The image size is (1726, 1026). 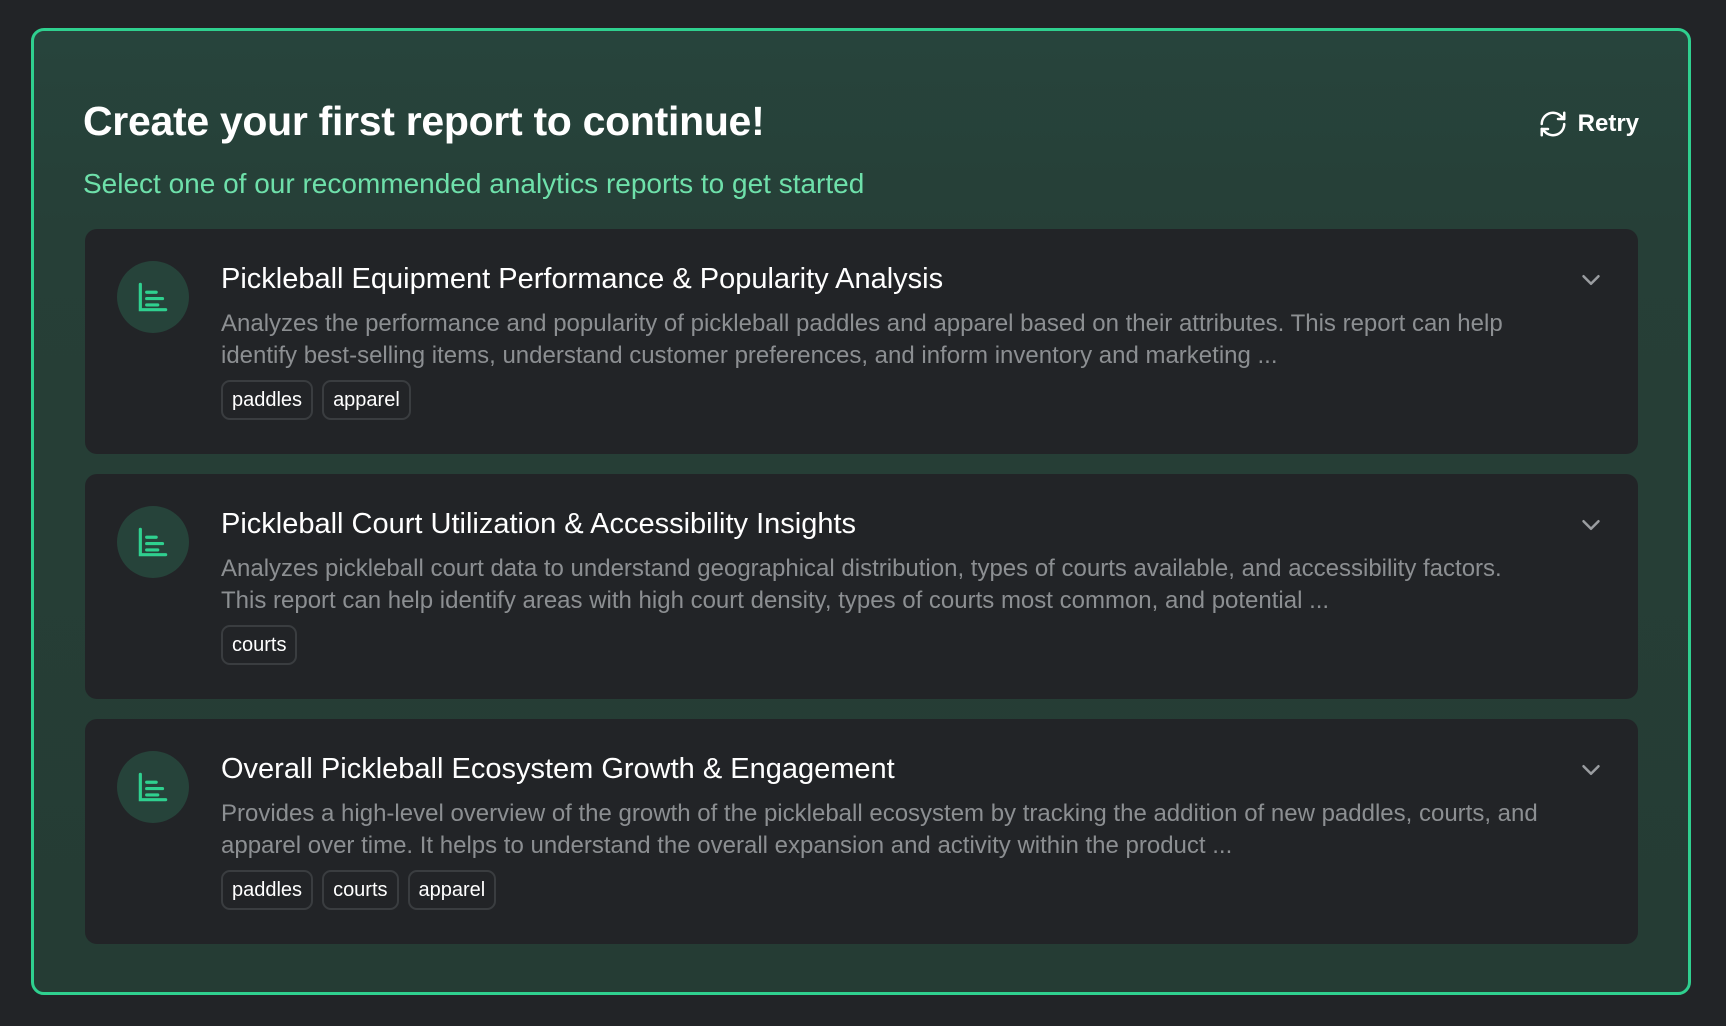 I want to click on report-tags: paddles courts apparel, so click(x=359, y=890).